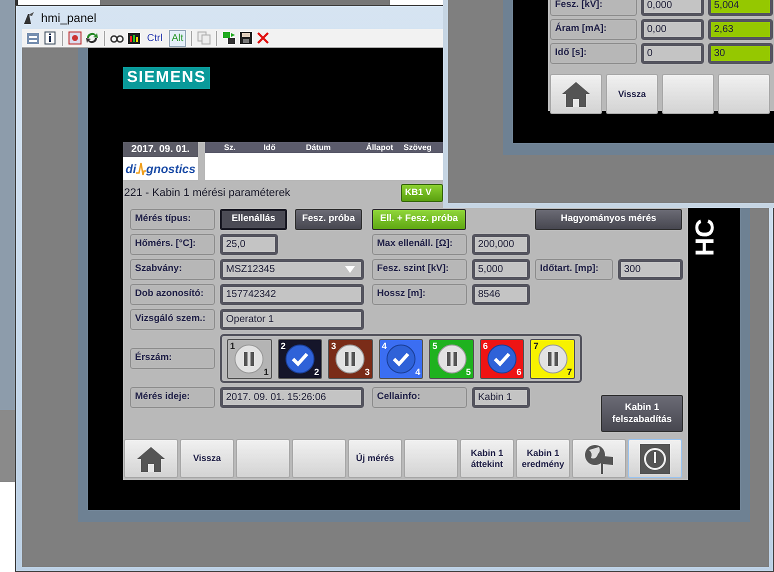 Image resolution: width=774 pixels, height=572 pixels. Describe the element at coordinates (155, 38) in the screenshot. I see `toolbar-button: Ctrl` at that location.